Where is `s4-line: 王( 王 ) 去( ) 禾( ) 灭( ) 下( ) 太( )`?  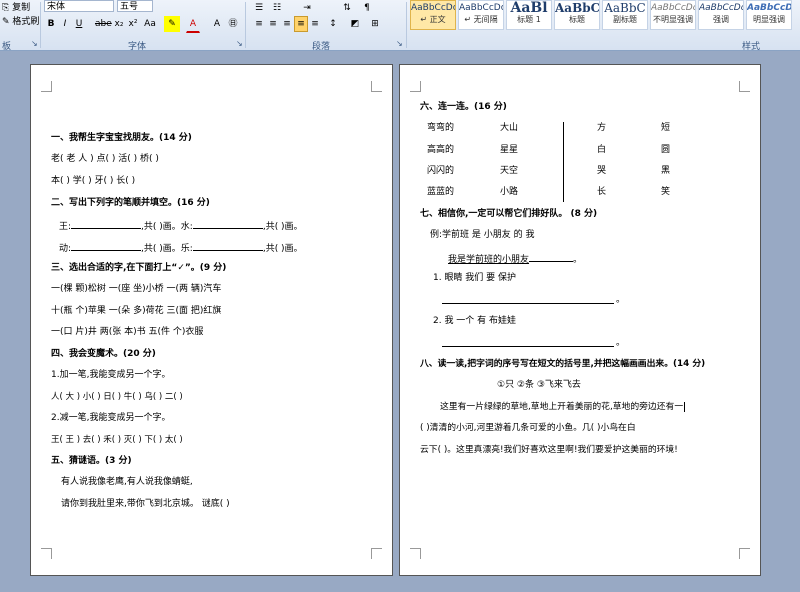 s4-line: 王( 王 ) 去( ) 禾( ) 灭( ) 下( ) 太( ) is located at coordinates (117, 440).